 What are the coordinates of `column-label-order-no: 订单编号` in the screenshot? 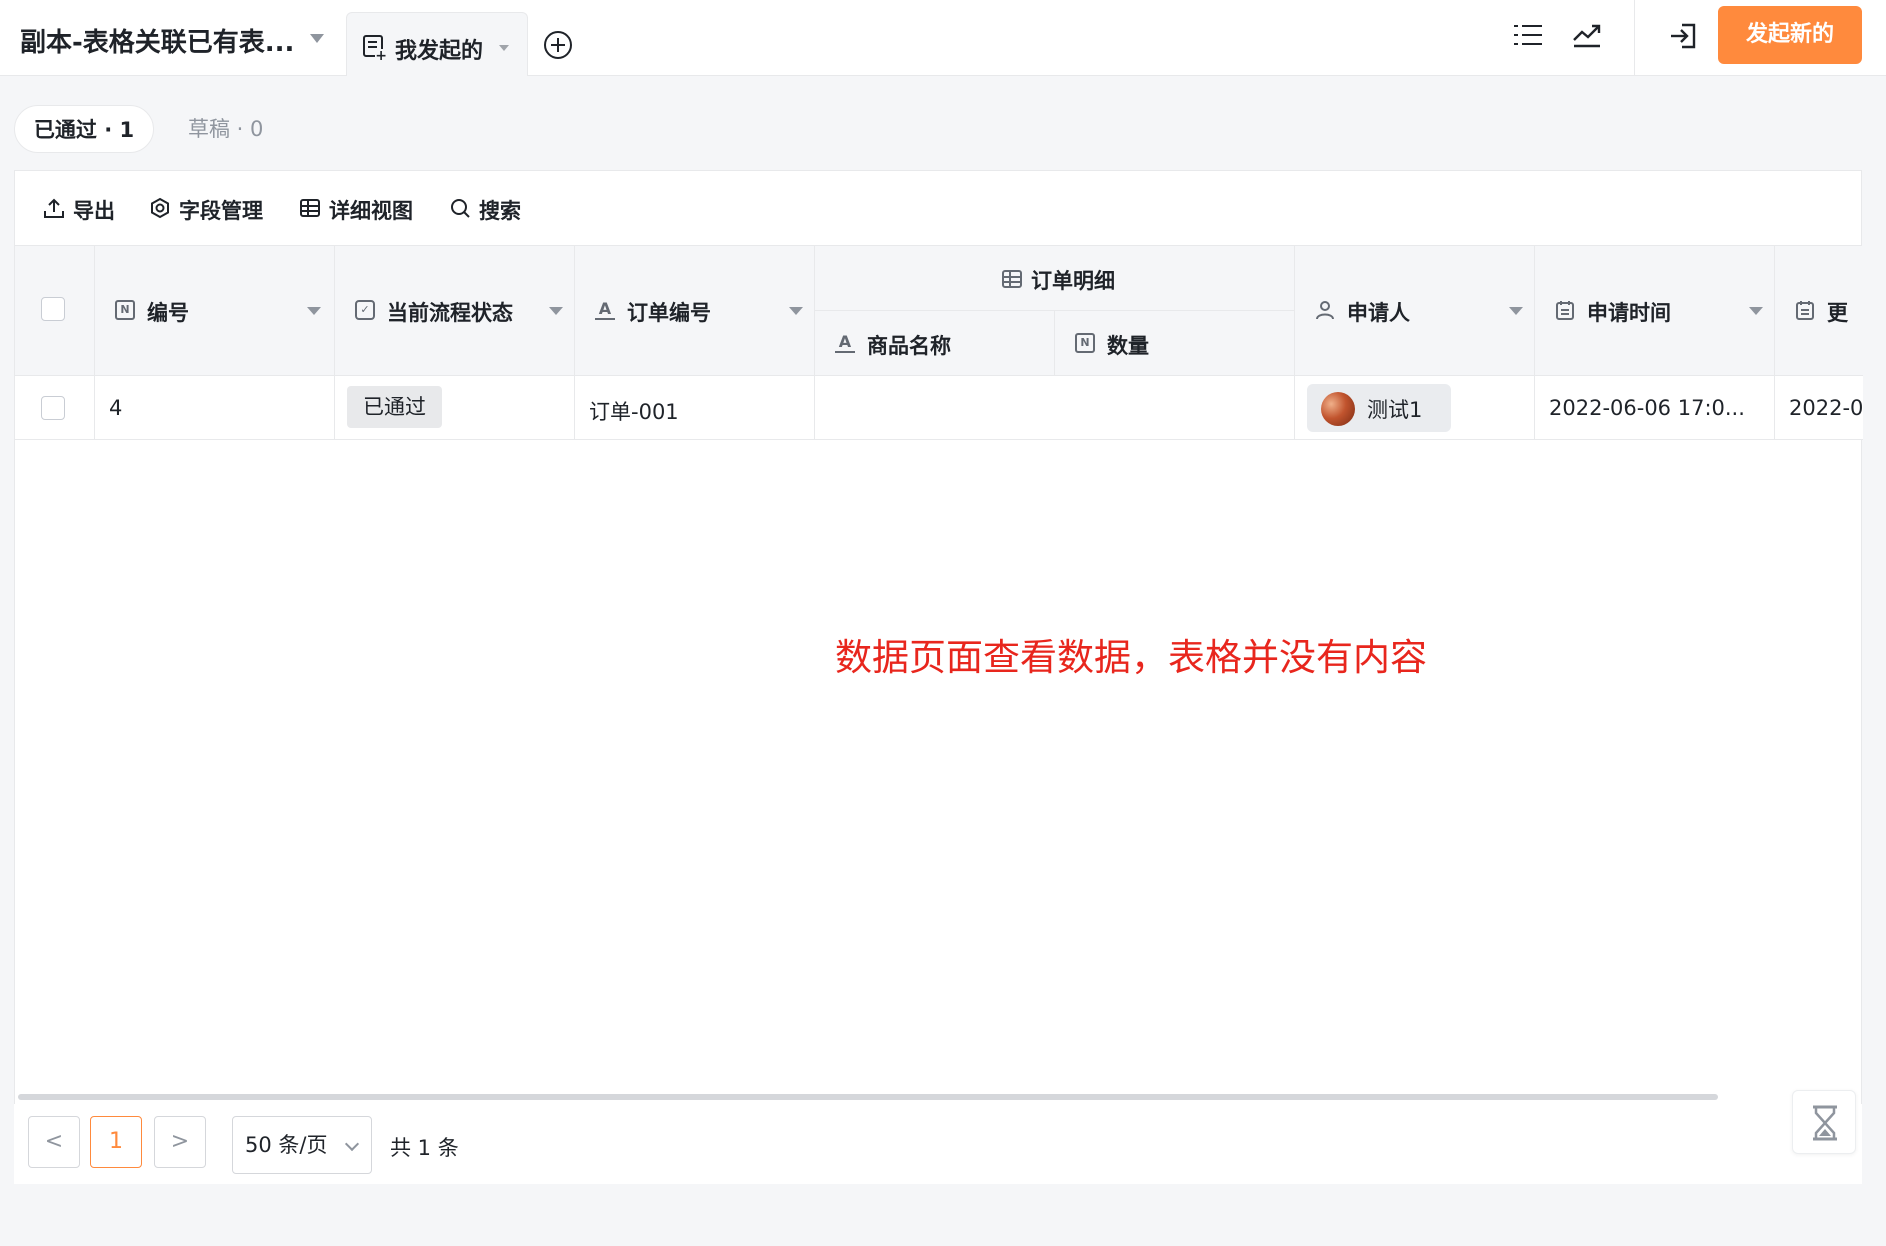 It's located at (669, 313).